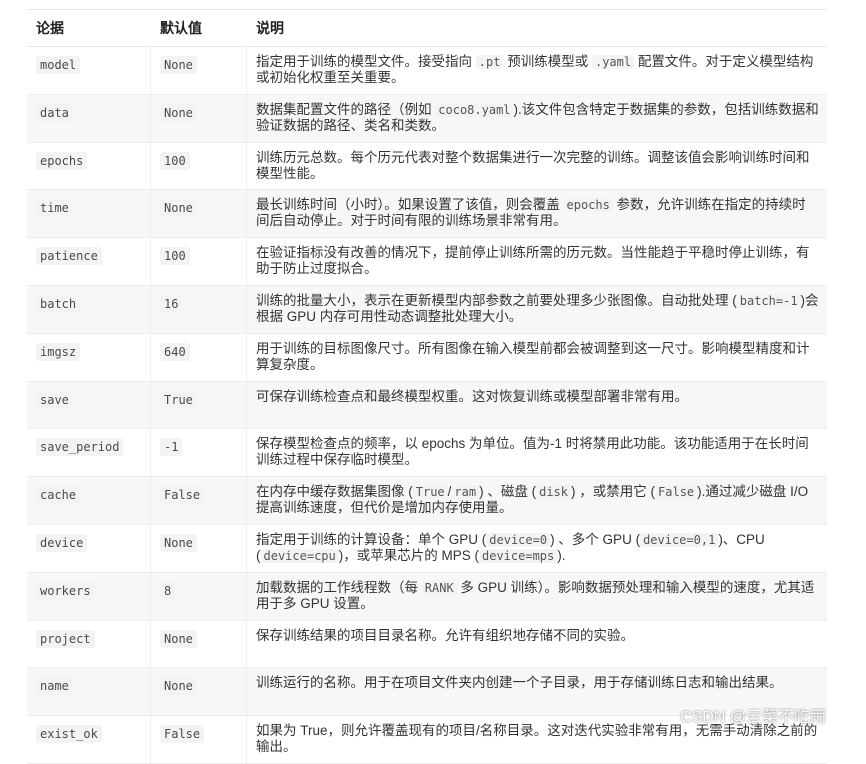 The image size is (866, 764). I want to click on default-value: 8, so click(168, 590).